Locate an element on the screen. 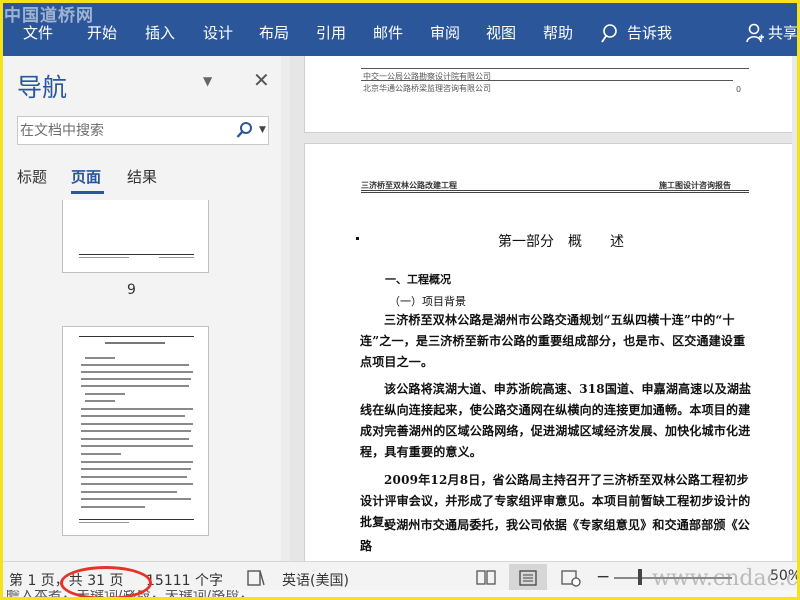  tell-me-box: 告诉我 is located at coordinates (636, 32).